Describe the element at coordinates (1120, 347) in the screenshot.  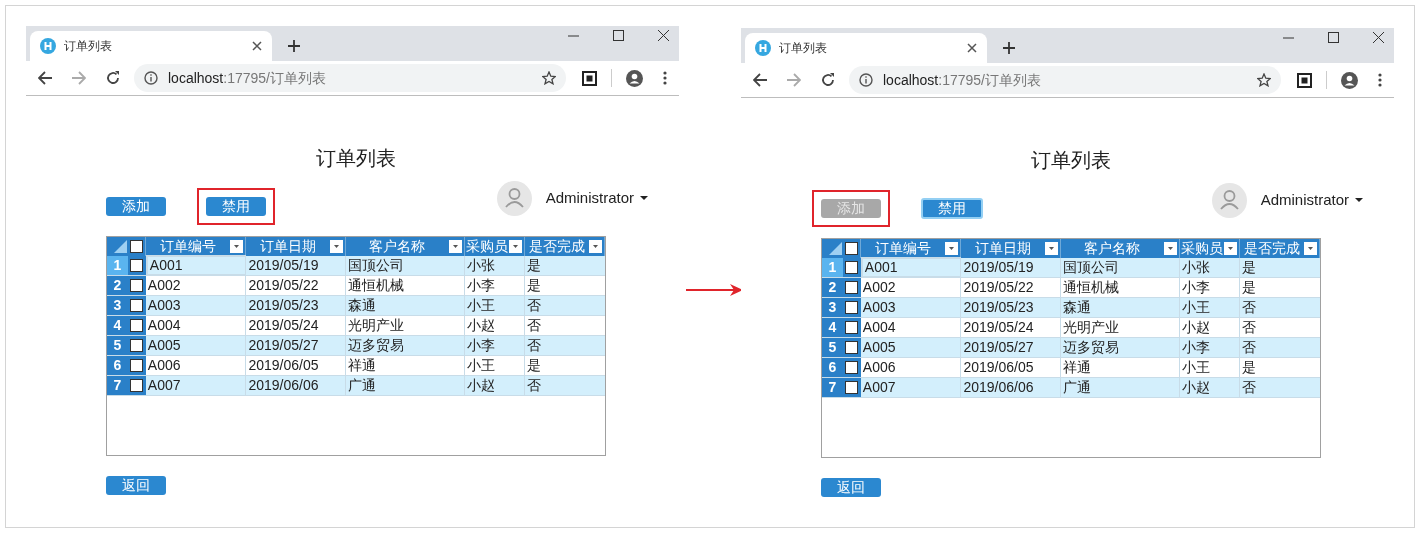
I see `table-cell: 迈多贸易` at that location.